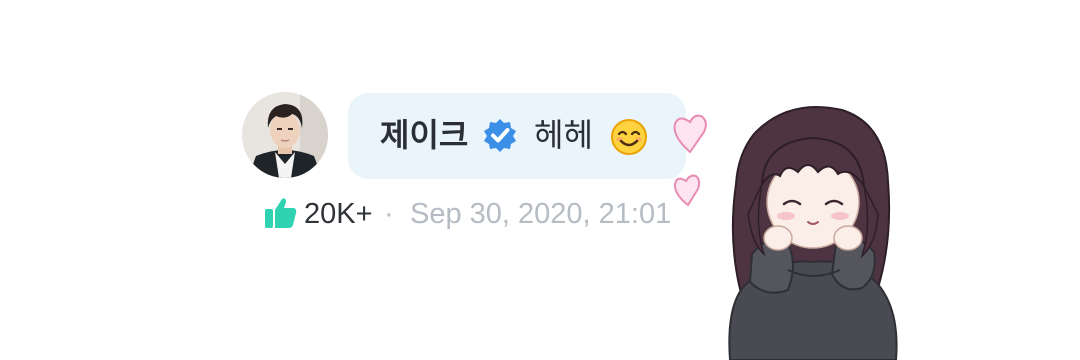 Image resolution: width=1080 pixels, height=360 pixels. I want to click on comment-timestamp: Sep 30, 2020, 21:01, so click(541, 214).